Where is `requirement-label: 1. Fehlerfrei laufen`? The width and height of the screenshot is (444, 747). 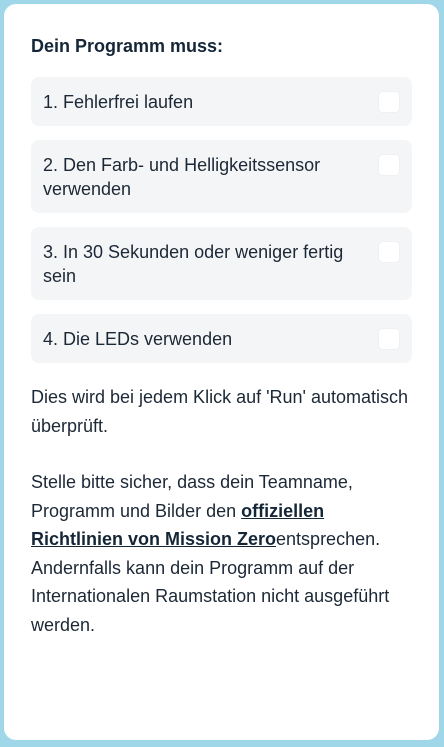 requirement-label: 1. Fehlerfrei laufen is located at coordinates (118, 102).